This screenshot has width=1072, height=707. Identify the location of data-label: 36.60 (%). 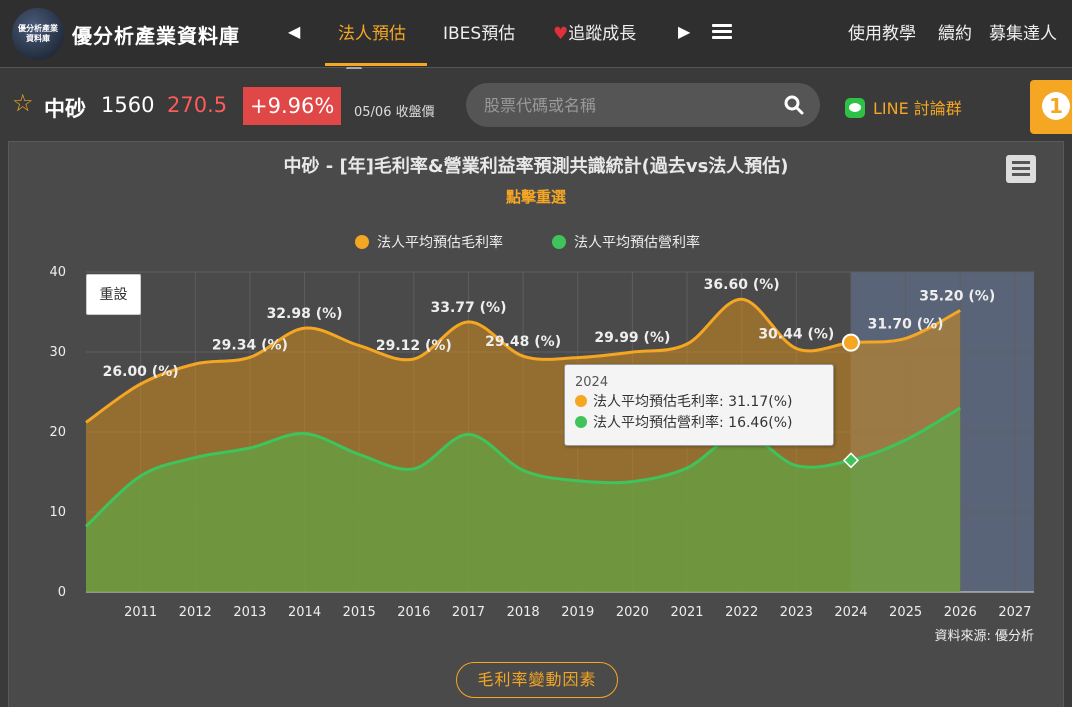
(742, 285).